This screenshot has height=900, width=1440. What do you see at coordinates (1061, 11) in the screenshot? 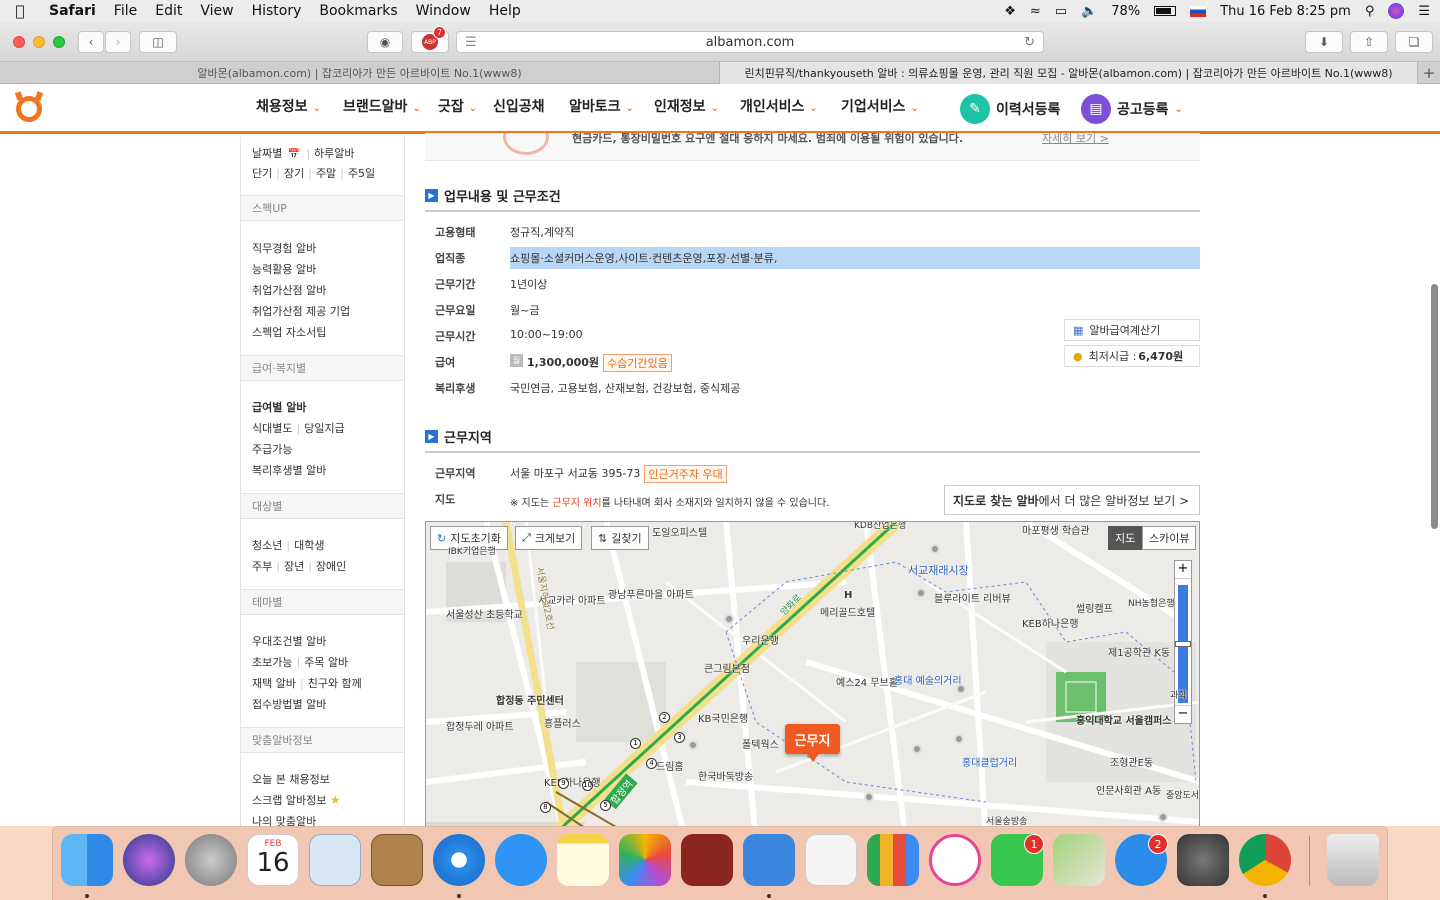
I see `airplay-icon: ▭` at bounding box center [1061, 11].